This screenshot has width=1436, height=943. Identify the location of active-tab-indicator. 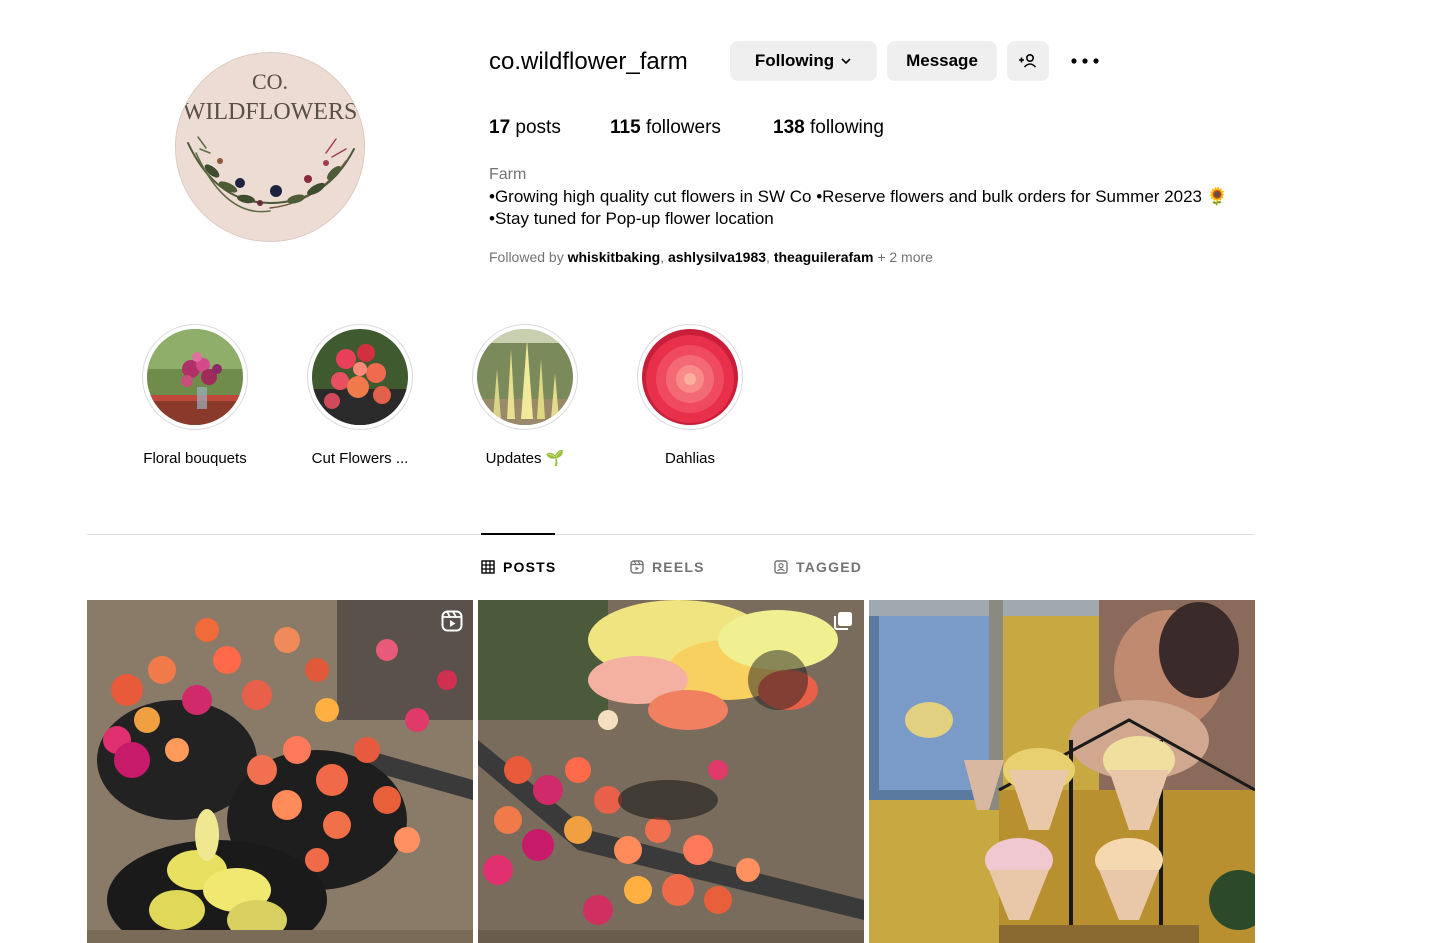
(518, 534).